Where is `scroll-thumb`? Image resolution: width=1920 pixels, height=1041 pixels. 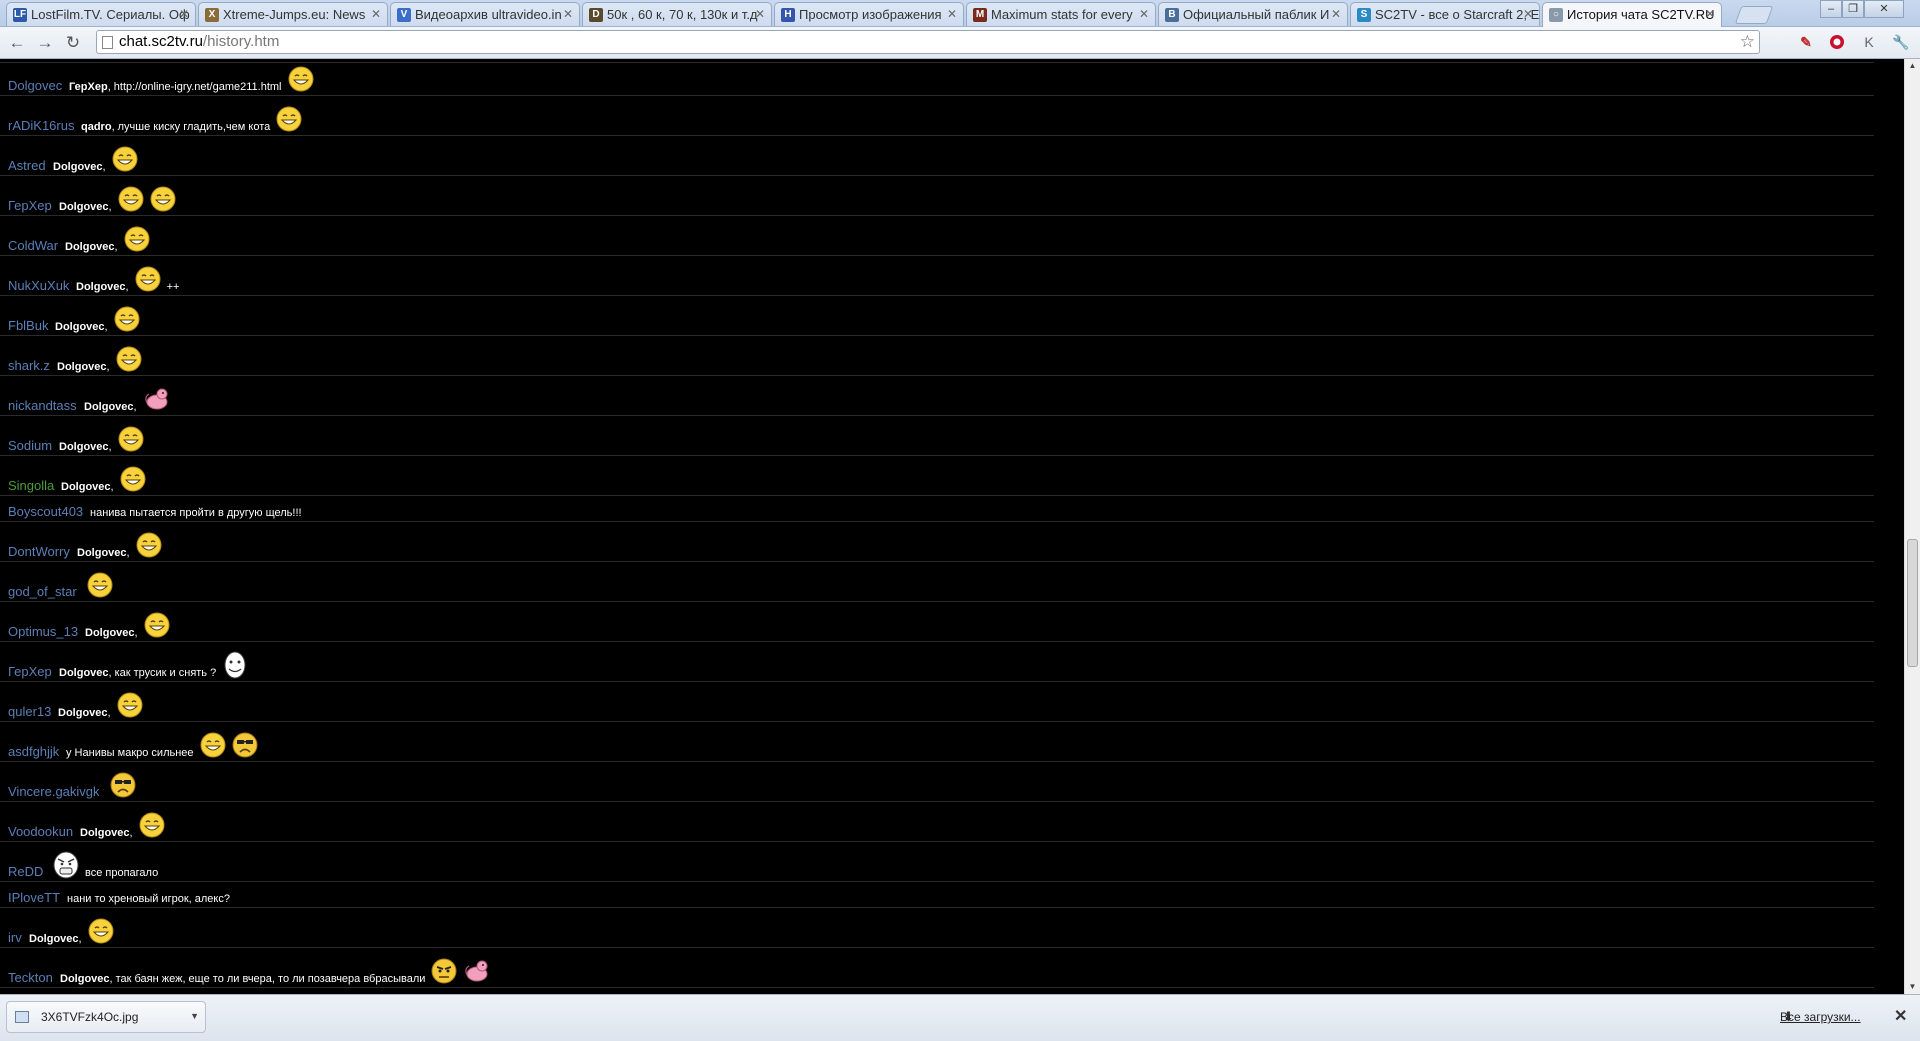
scroll-thumb is located at coordinates (1912, 603).